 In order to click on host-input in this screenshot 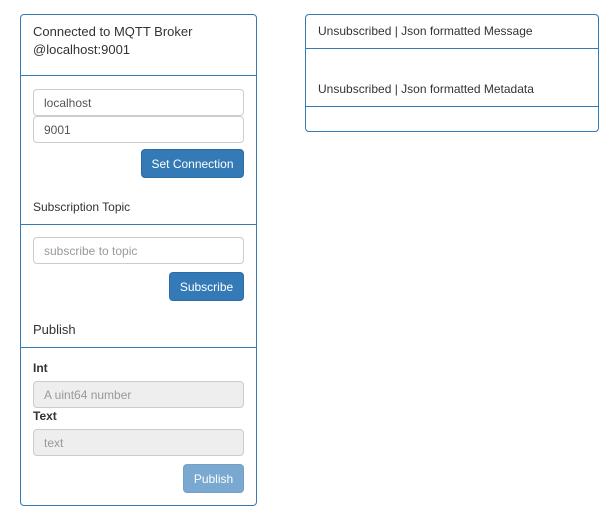, I will do `click(138, 102)`.